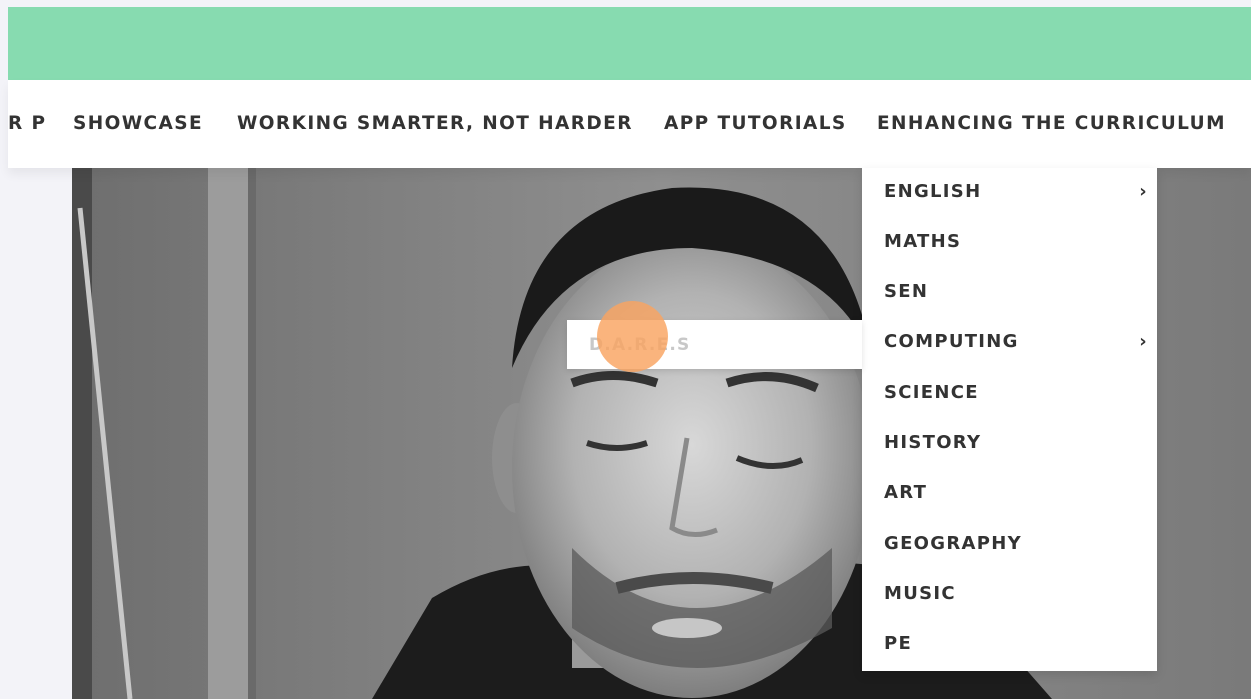  What do you see at coordinates (138, 123) in the screenshot?
I see `nav-item-showcase: SHOWCASE` at bounding box center [138, 123].